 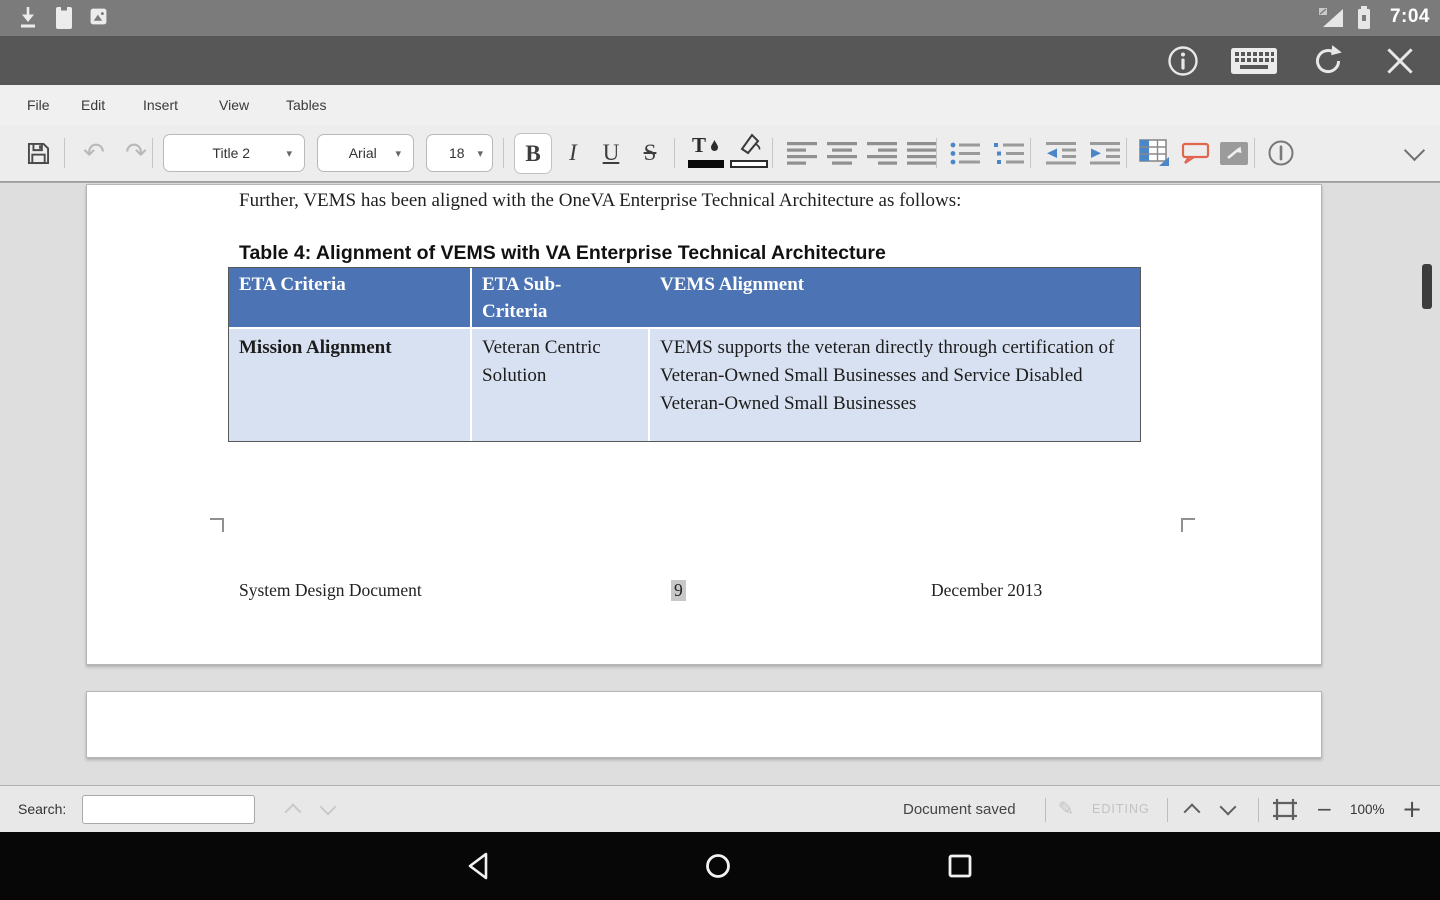 What do you see at coordinates (965, 153) in the screenshot?
I see `bullet-list-button` at bounding box center [965, 153].